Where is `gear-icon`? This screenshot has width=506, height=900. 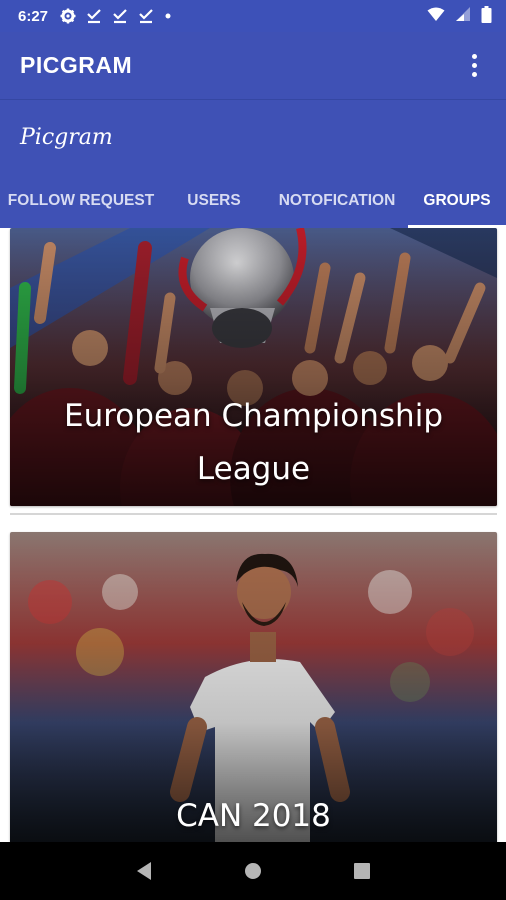
gear-icon is located at coordinates (68, 16).